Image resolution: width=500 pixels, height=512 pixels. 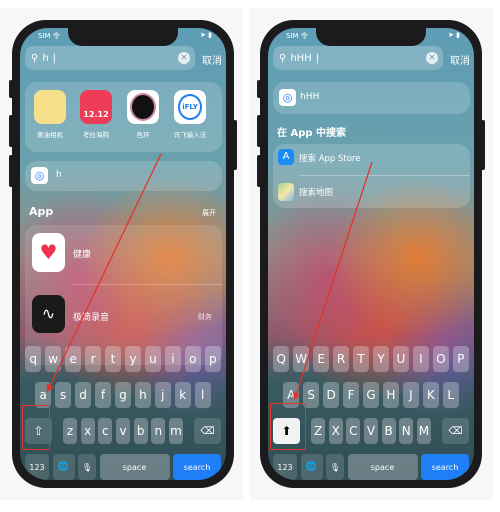 What do you see at coordinates (450, 395) in the screenshot?
I see `key-l: L` at bounding box center [450, 395].